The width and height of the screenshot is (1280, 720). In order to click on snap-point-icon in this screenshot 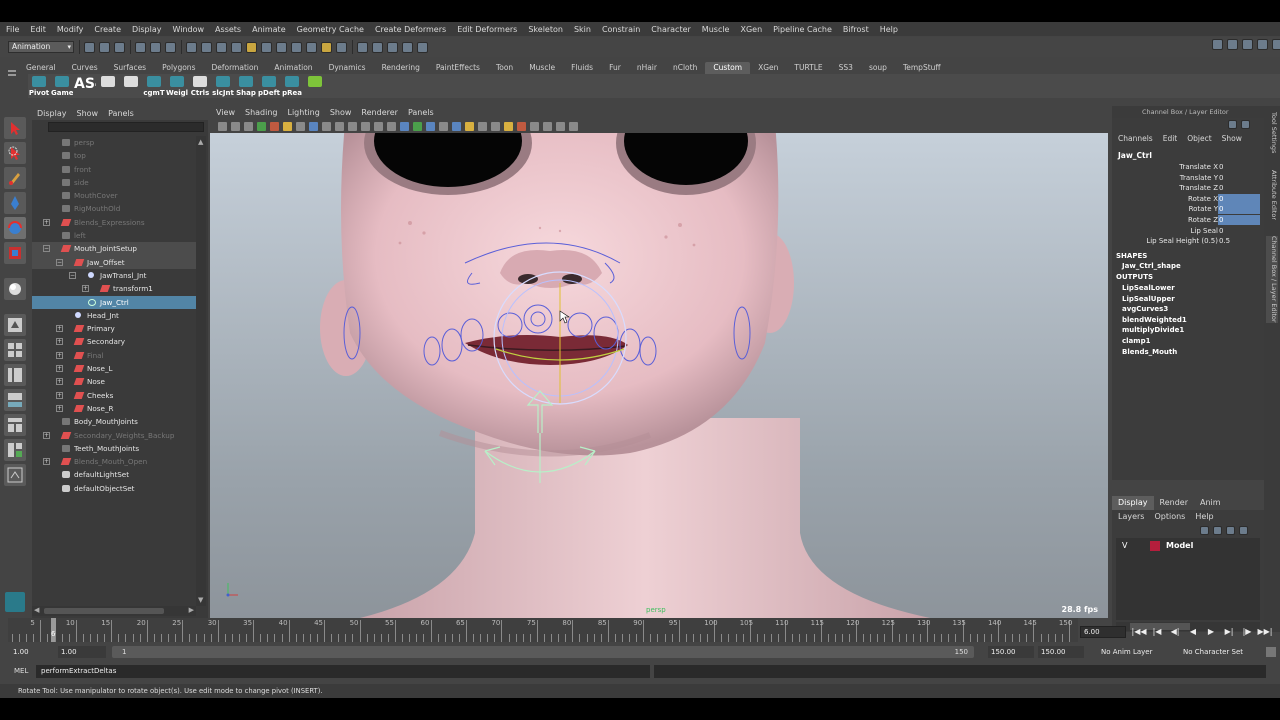, I will do `click(221, 47)`.